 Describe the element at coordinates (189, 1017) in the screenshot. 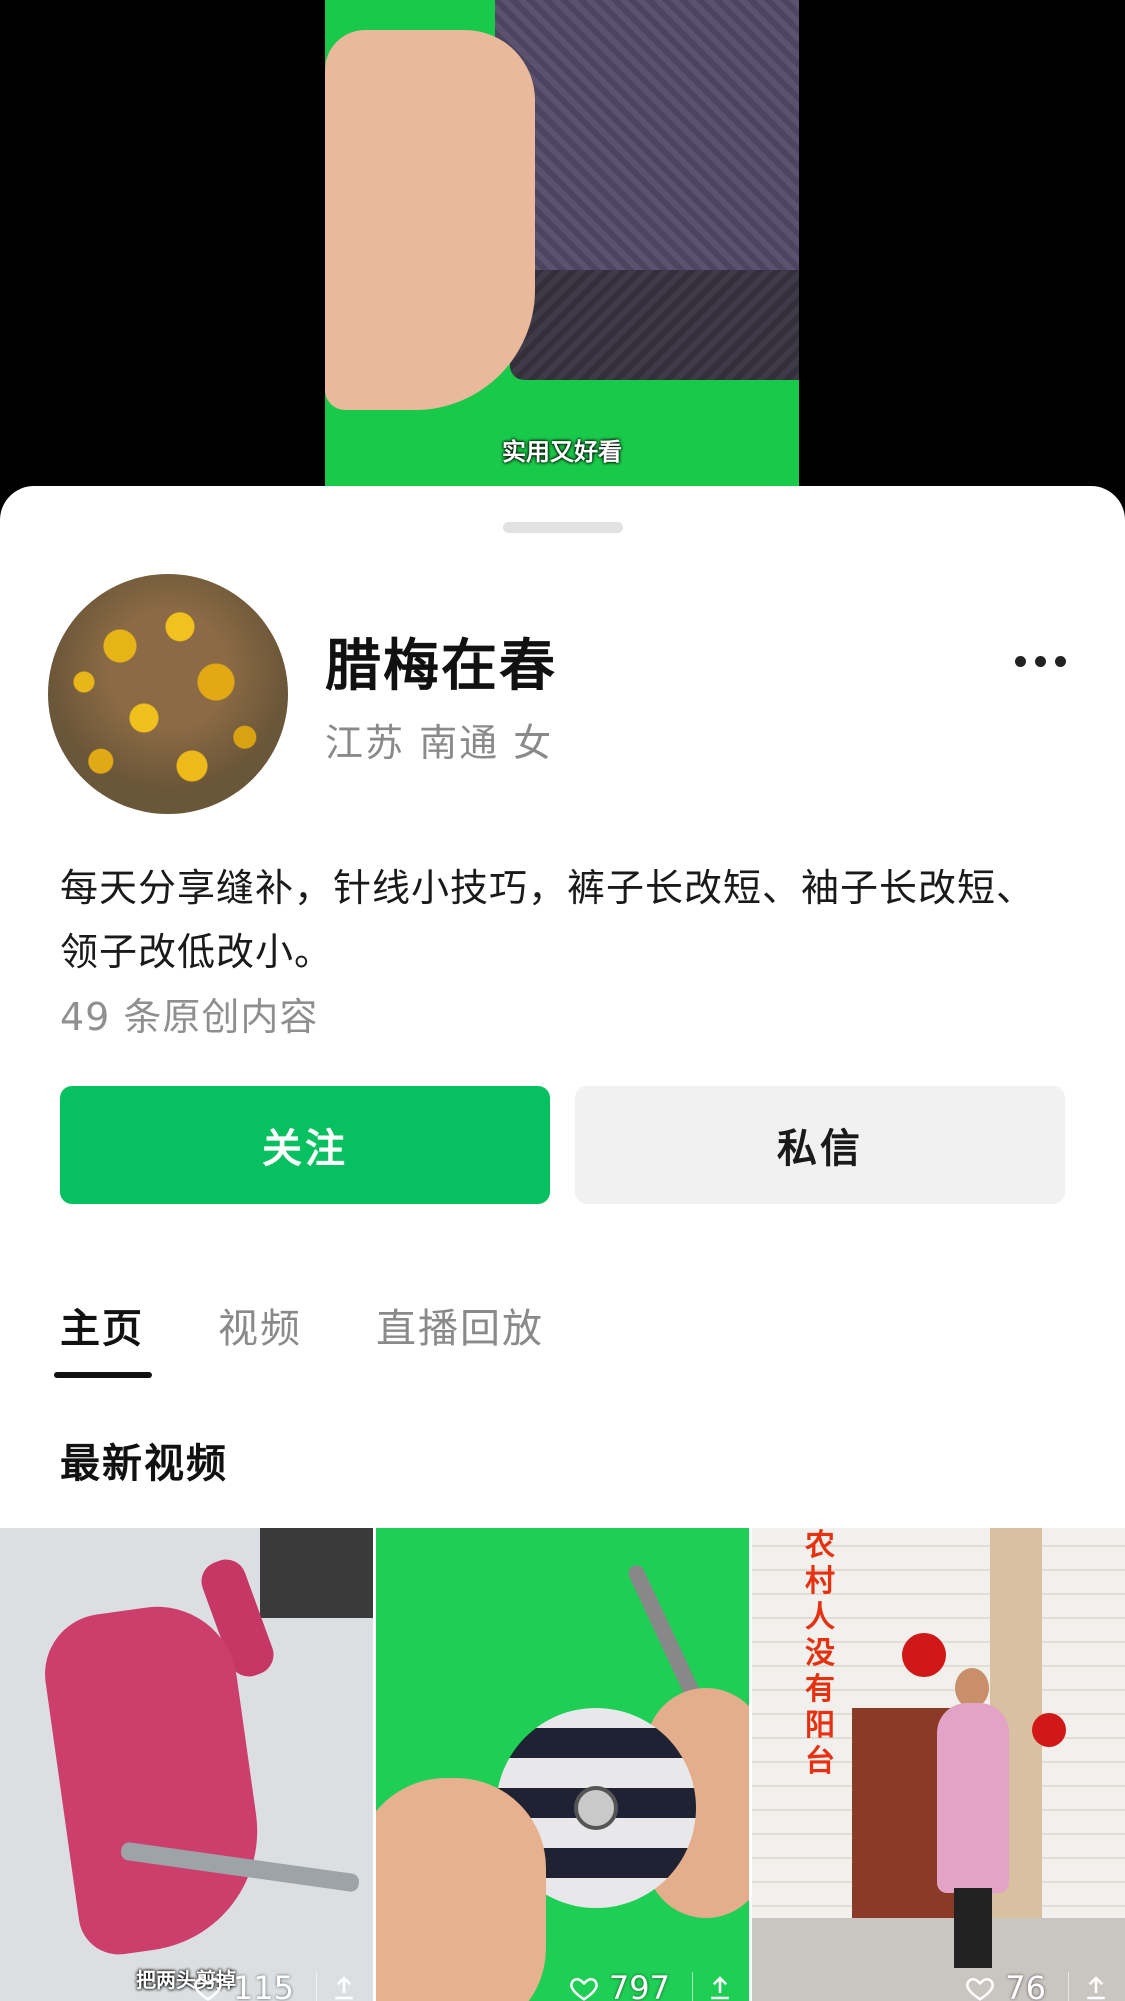

I see `content-count: 49 条原创内容` at that location.